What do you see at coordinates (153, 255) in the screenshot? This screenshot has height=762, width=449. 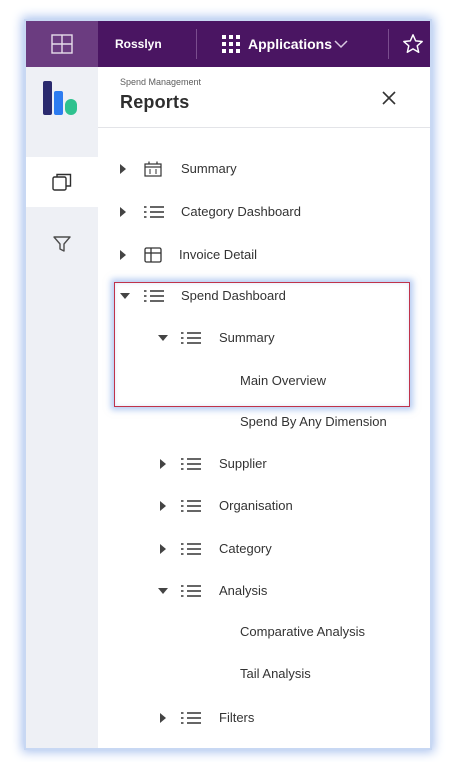 I see `table-icon` at bounding box center [153, 255].